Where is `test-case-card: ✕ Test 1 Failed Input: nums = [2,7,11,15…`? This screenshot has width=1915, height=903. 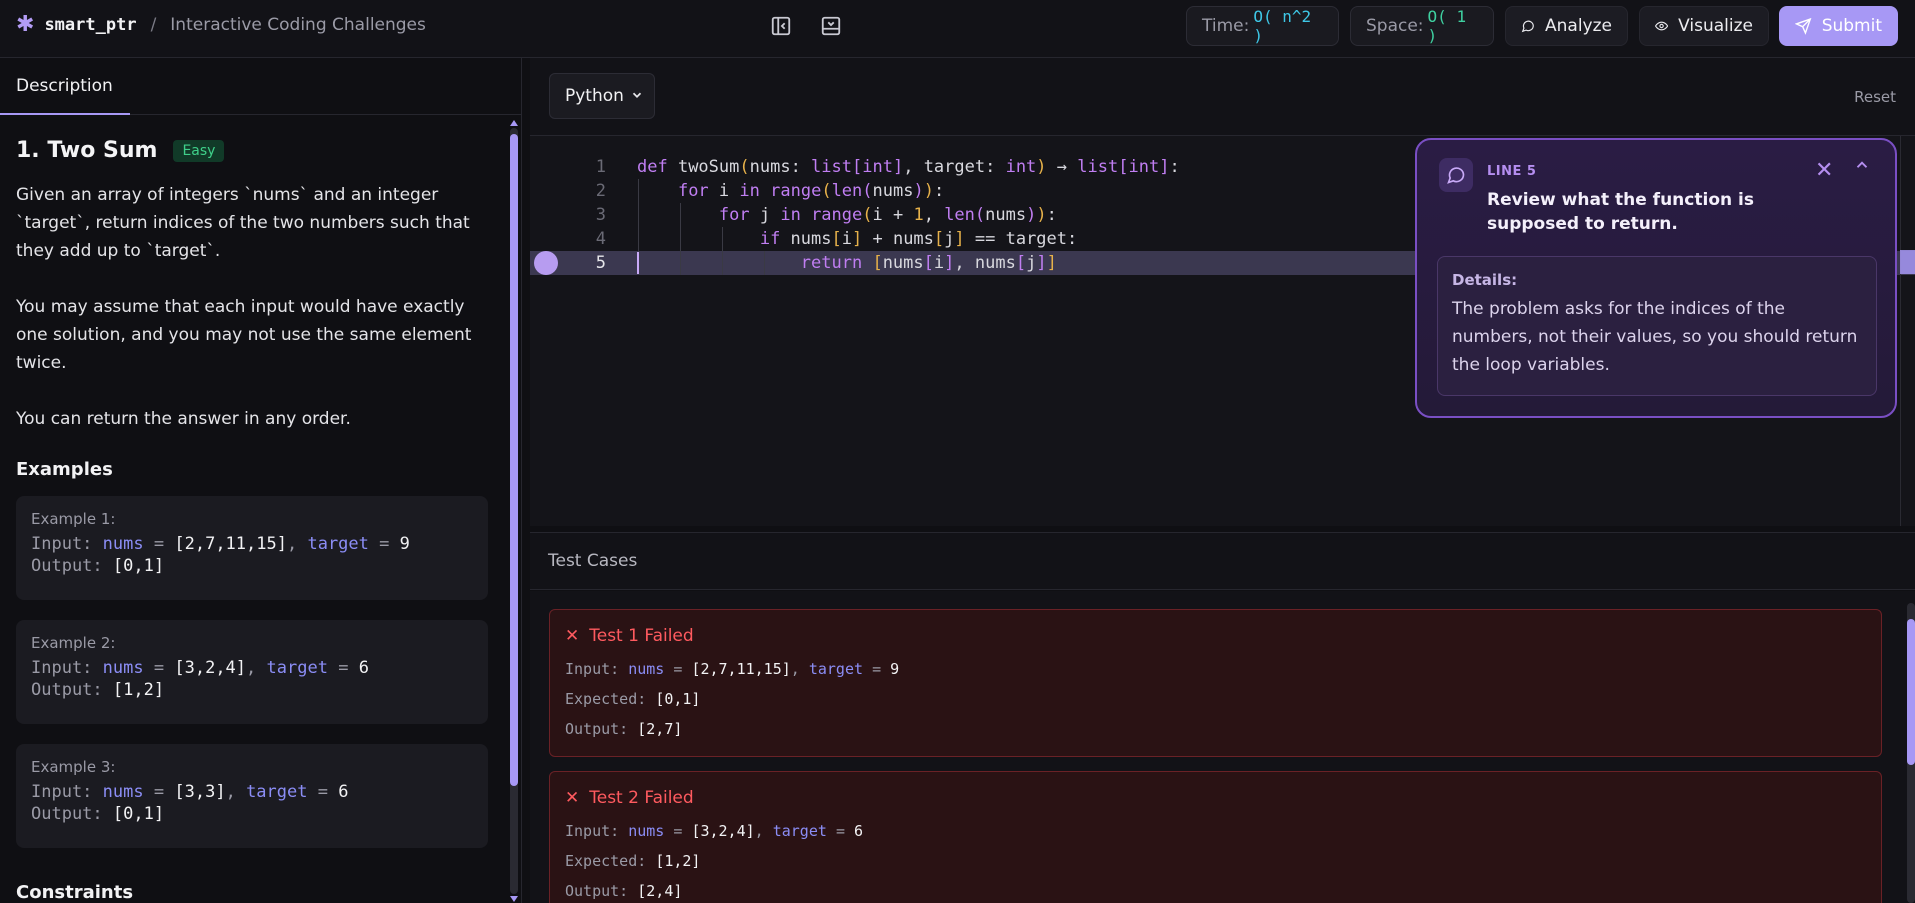
test-case-card: ✕ Test 1 Failed Input: nums = [2,7,11,15… is located at coordinates (1215, 683).